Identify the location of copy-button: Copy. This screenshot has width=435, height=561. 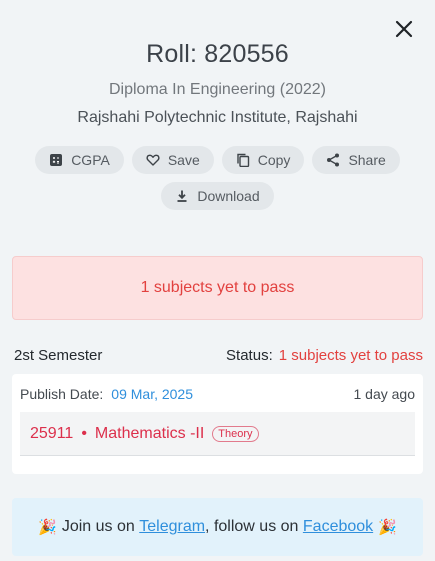
(263, 160).